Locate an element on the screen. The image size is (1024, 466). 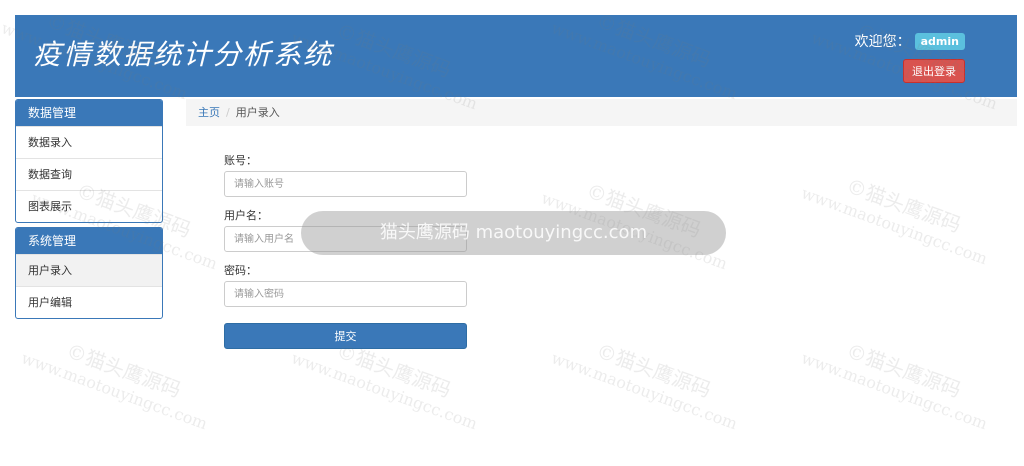
password-group: 密码： is located at coordinates (345, 284).